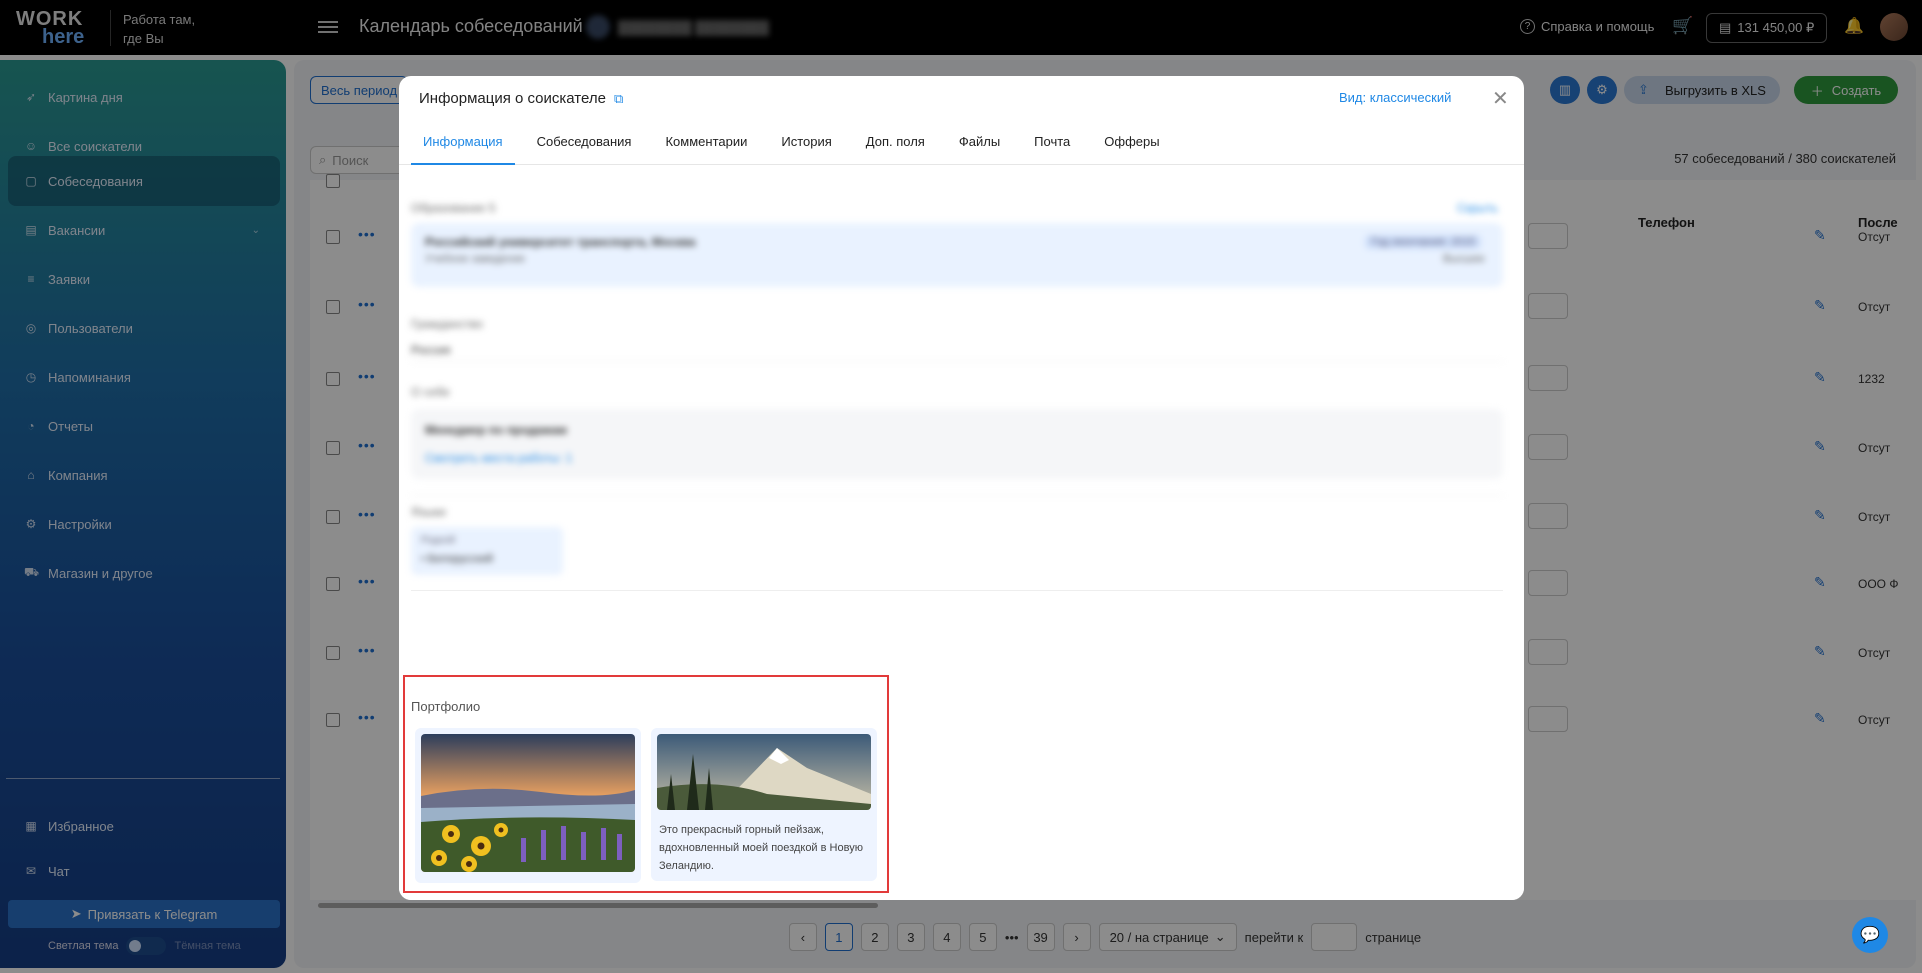 Image resolution: width=1922 pixels, height=973 pixels. I want to click on tab-extra-fields: Доп. поля, so click(895, 142).